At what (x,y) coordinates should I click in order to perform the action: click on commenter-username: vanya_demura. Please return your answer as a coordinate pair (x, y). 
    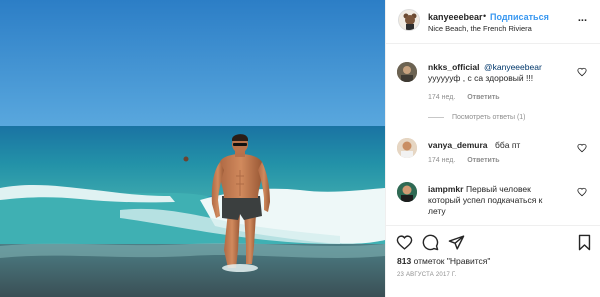
    Looking at the image, I should click on (458, 145).